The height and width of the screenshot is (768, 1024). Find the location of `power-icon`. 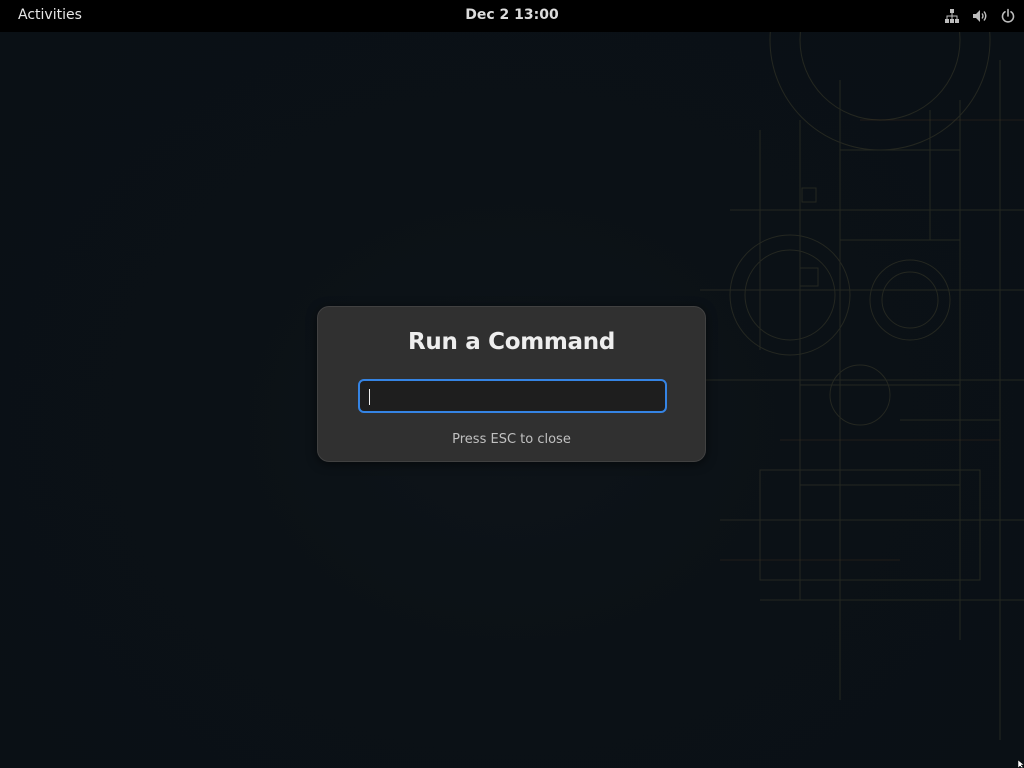

power-icon is located at coordinates (1008, 15).